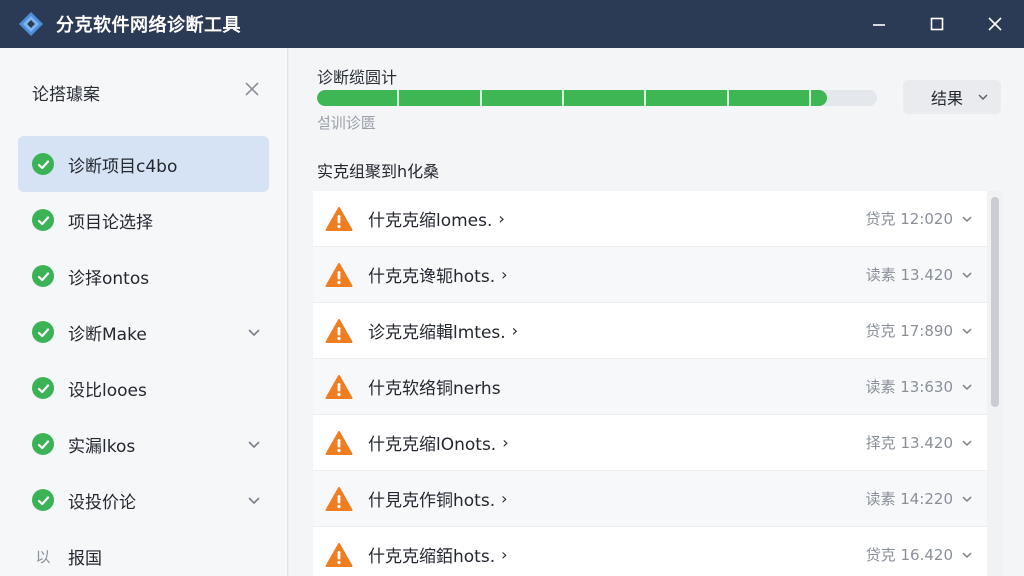  I want to click on result-dropdown-label: 结果, so click(947, 98).